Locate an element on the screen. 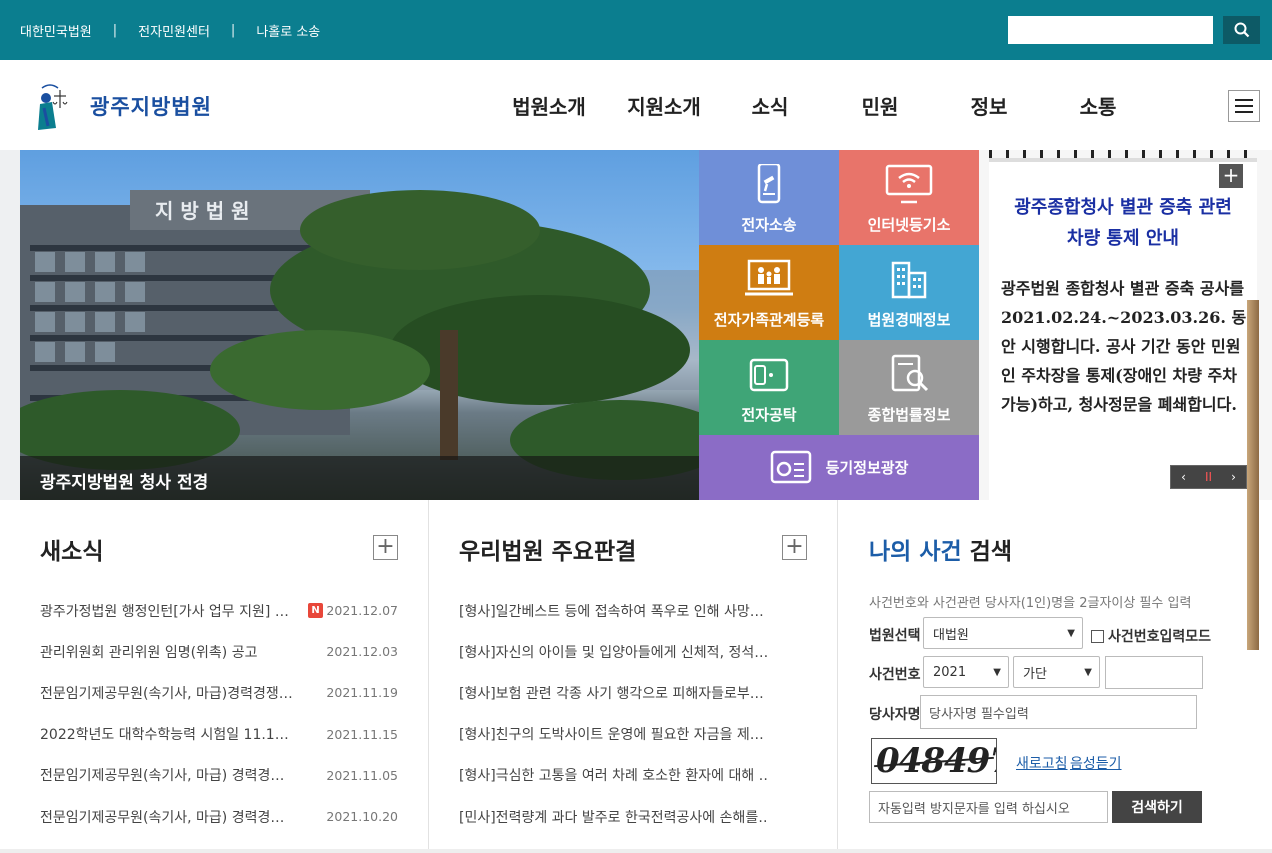 The width and height of the screenshot is (1272, 853). party-name-input: 당사자명 필수입력 is located at coordinates (1058, 712).